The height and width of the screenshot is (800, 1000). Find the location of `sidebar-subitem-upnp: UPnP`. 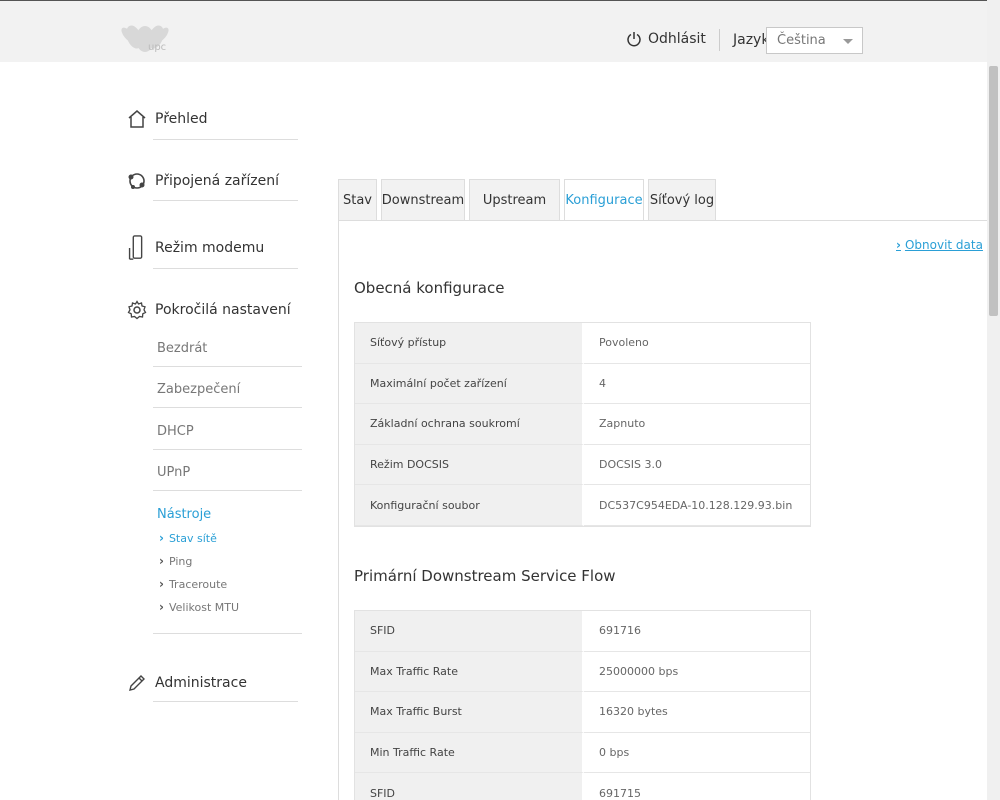

sidebar-subitem-upnp: UPnP is located at coordinates (173, 472).